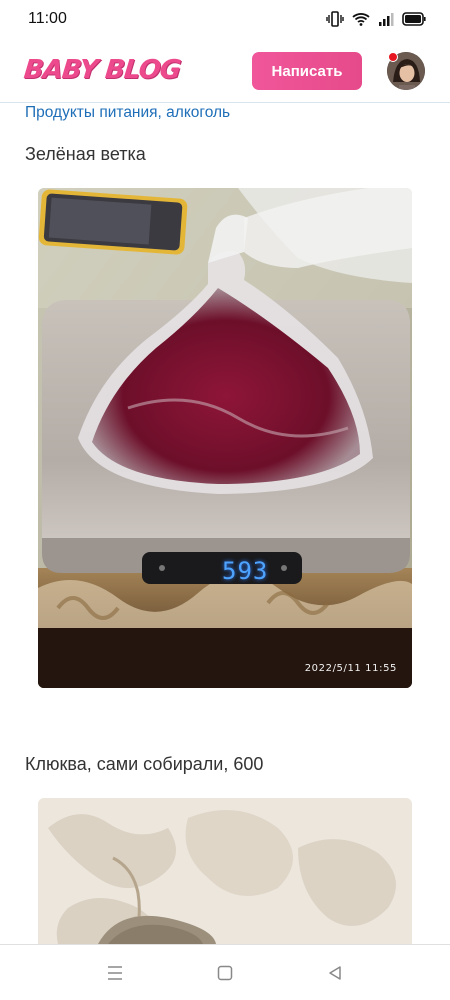 This screenshot has height=1000, width=450. I want to click on bottom-navigation, so click(225, 972).